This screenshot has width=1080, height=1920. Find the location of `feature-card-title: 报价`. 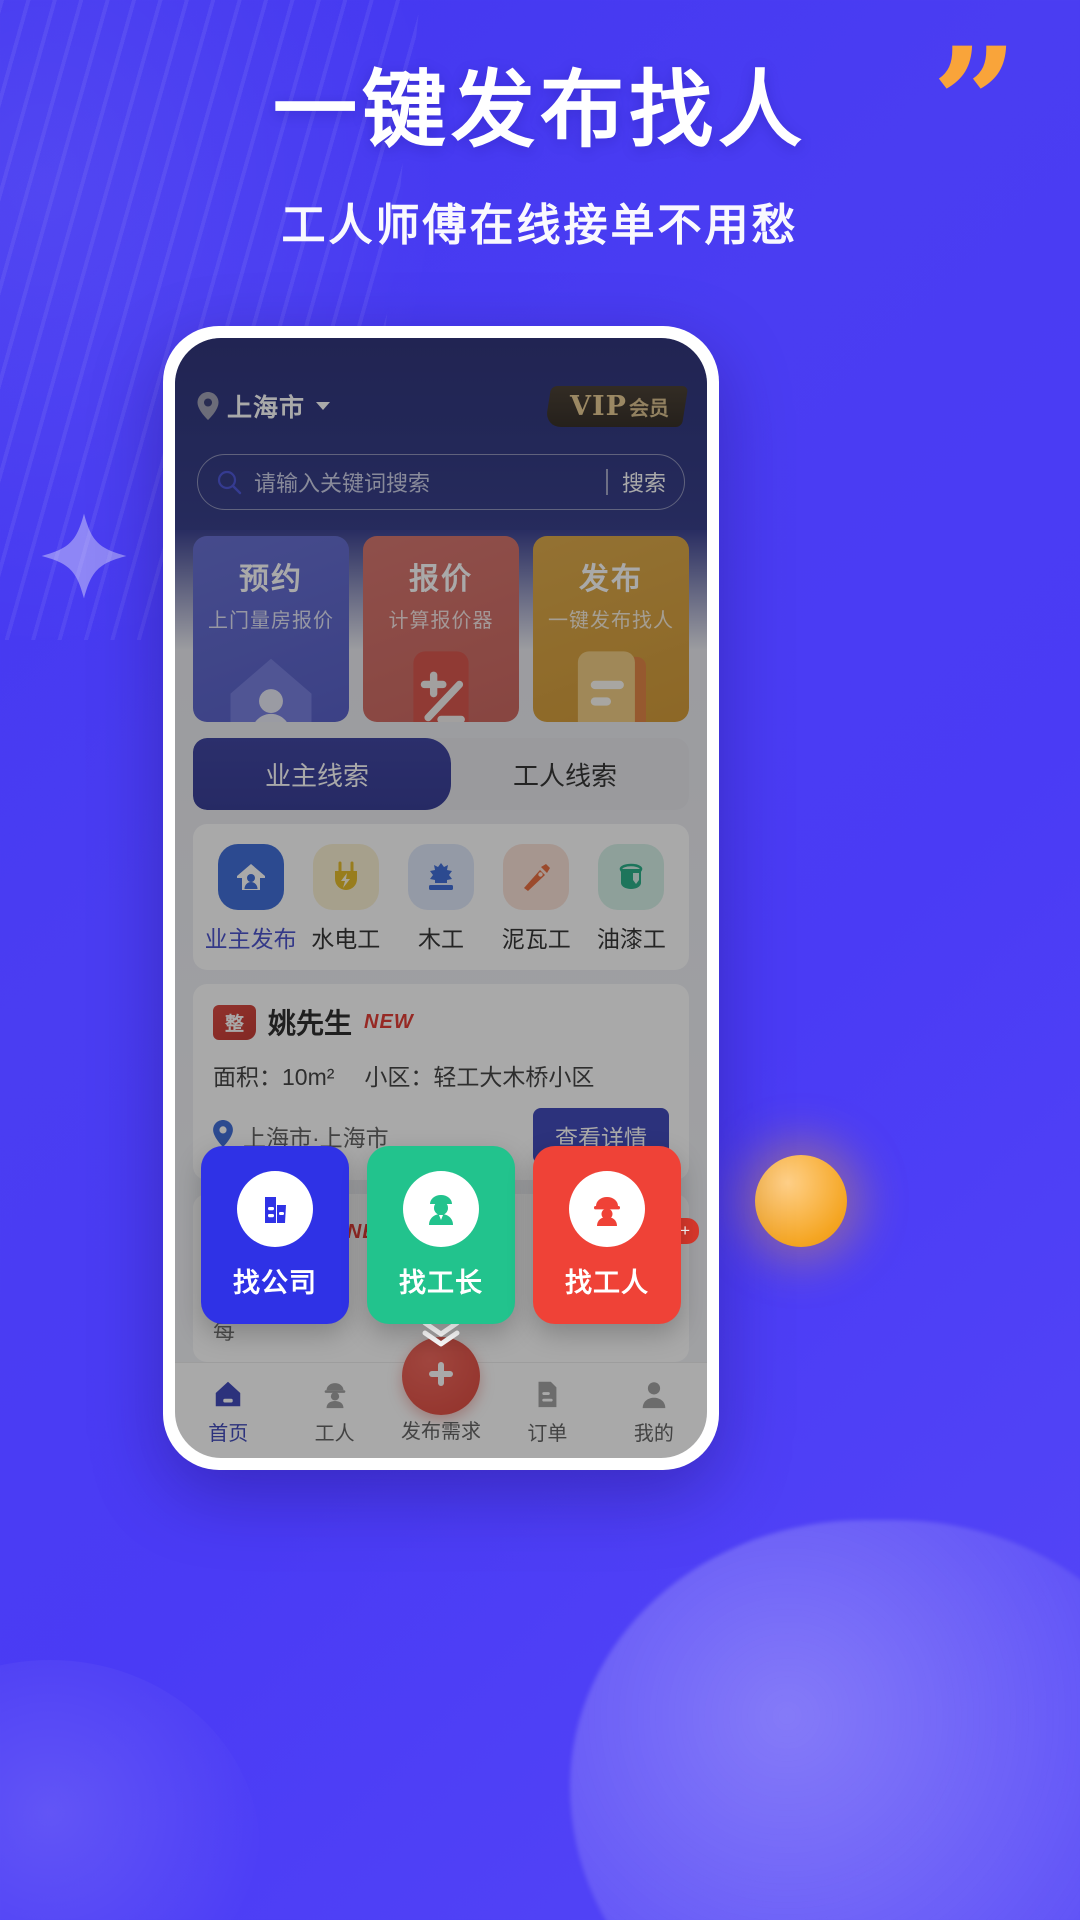

feature-card-title: 报价 is located at coordinates (441, 579).